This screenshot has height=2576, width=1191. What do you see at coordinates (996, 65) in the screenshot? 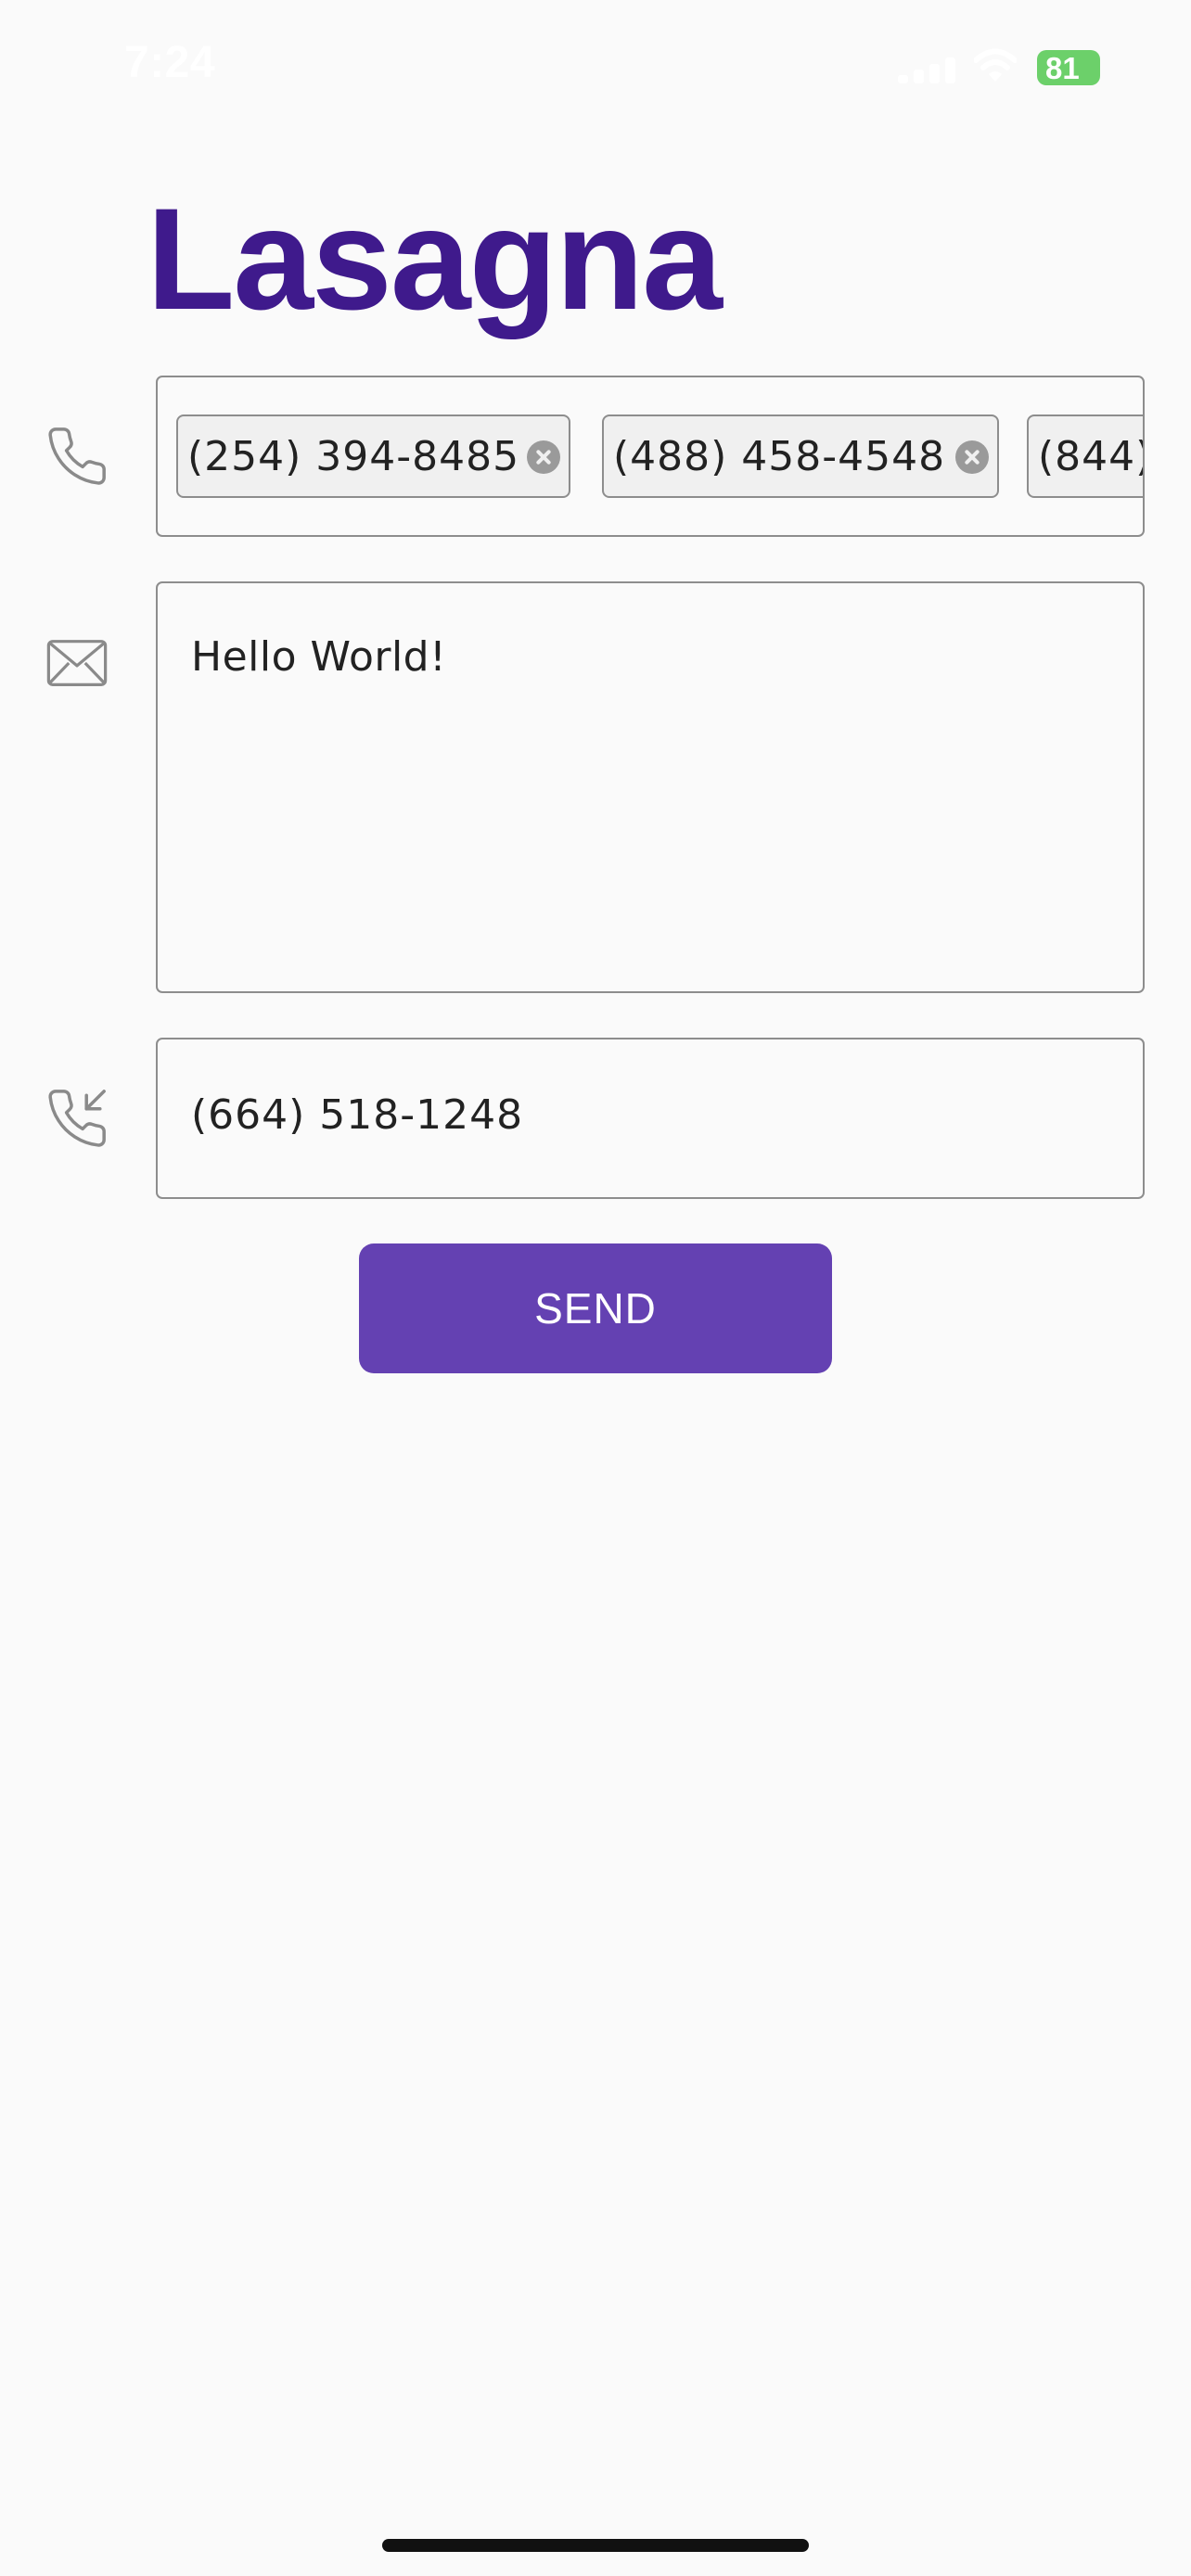
I see `wifi-icon` at bounding box center [996, 65].